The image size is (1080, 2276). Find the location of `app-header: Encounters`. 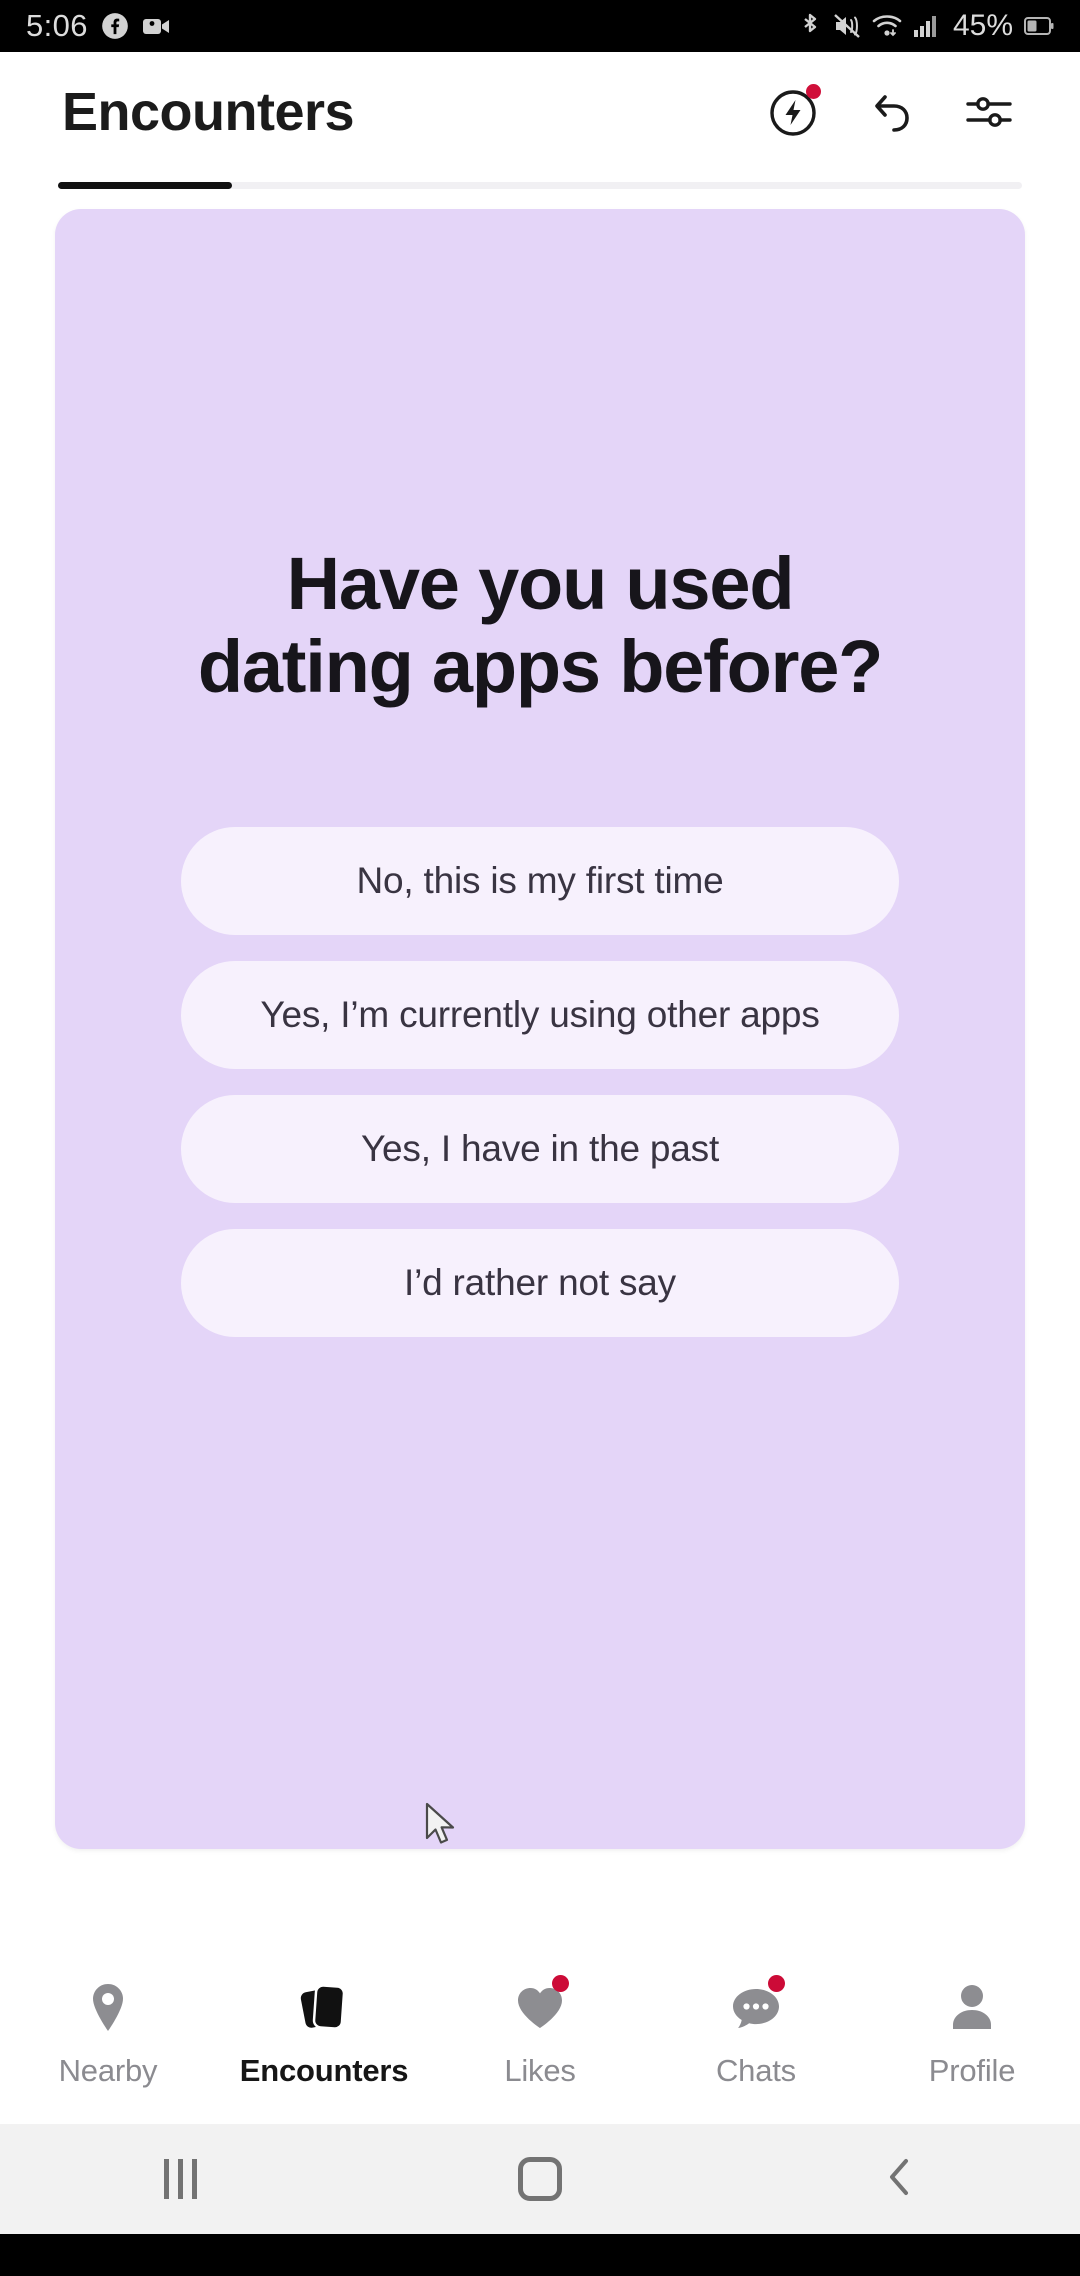

app-header: Encounters is located at coordinates (540, 112).